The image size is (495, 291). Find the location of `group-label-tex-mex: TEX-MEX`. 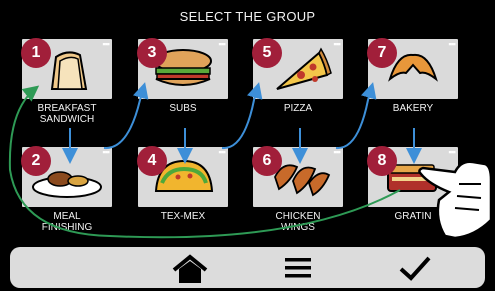

group-label-tex-mex: TEX-MEX is located at coordinates (183, 216).